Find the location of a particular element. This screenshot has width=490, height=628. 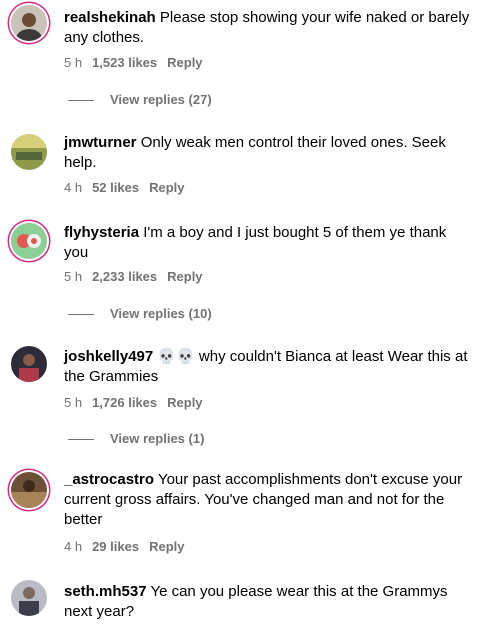

comment-meta: 5 h 1,726 likes Reply is located at coordinates (138, 402).